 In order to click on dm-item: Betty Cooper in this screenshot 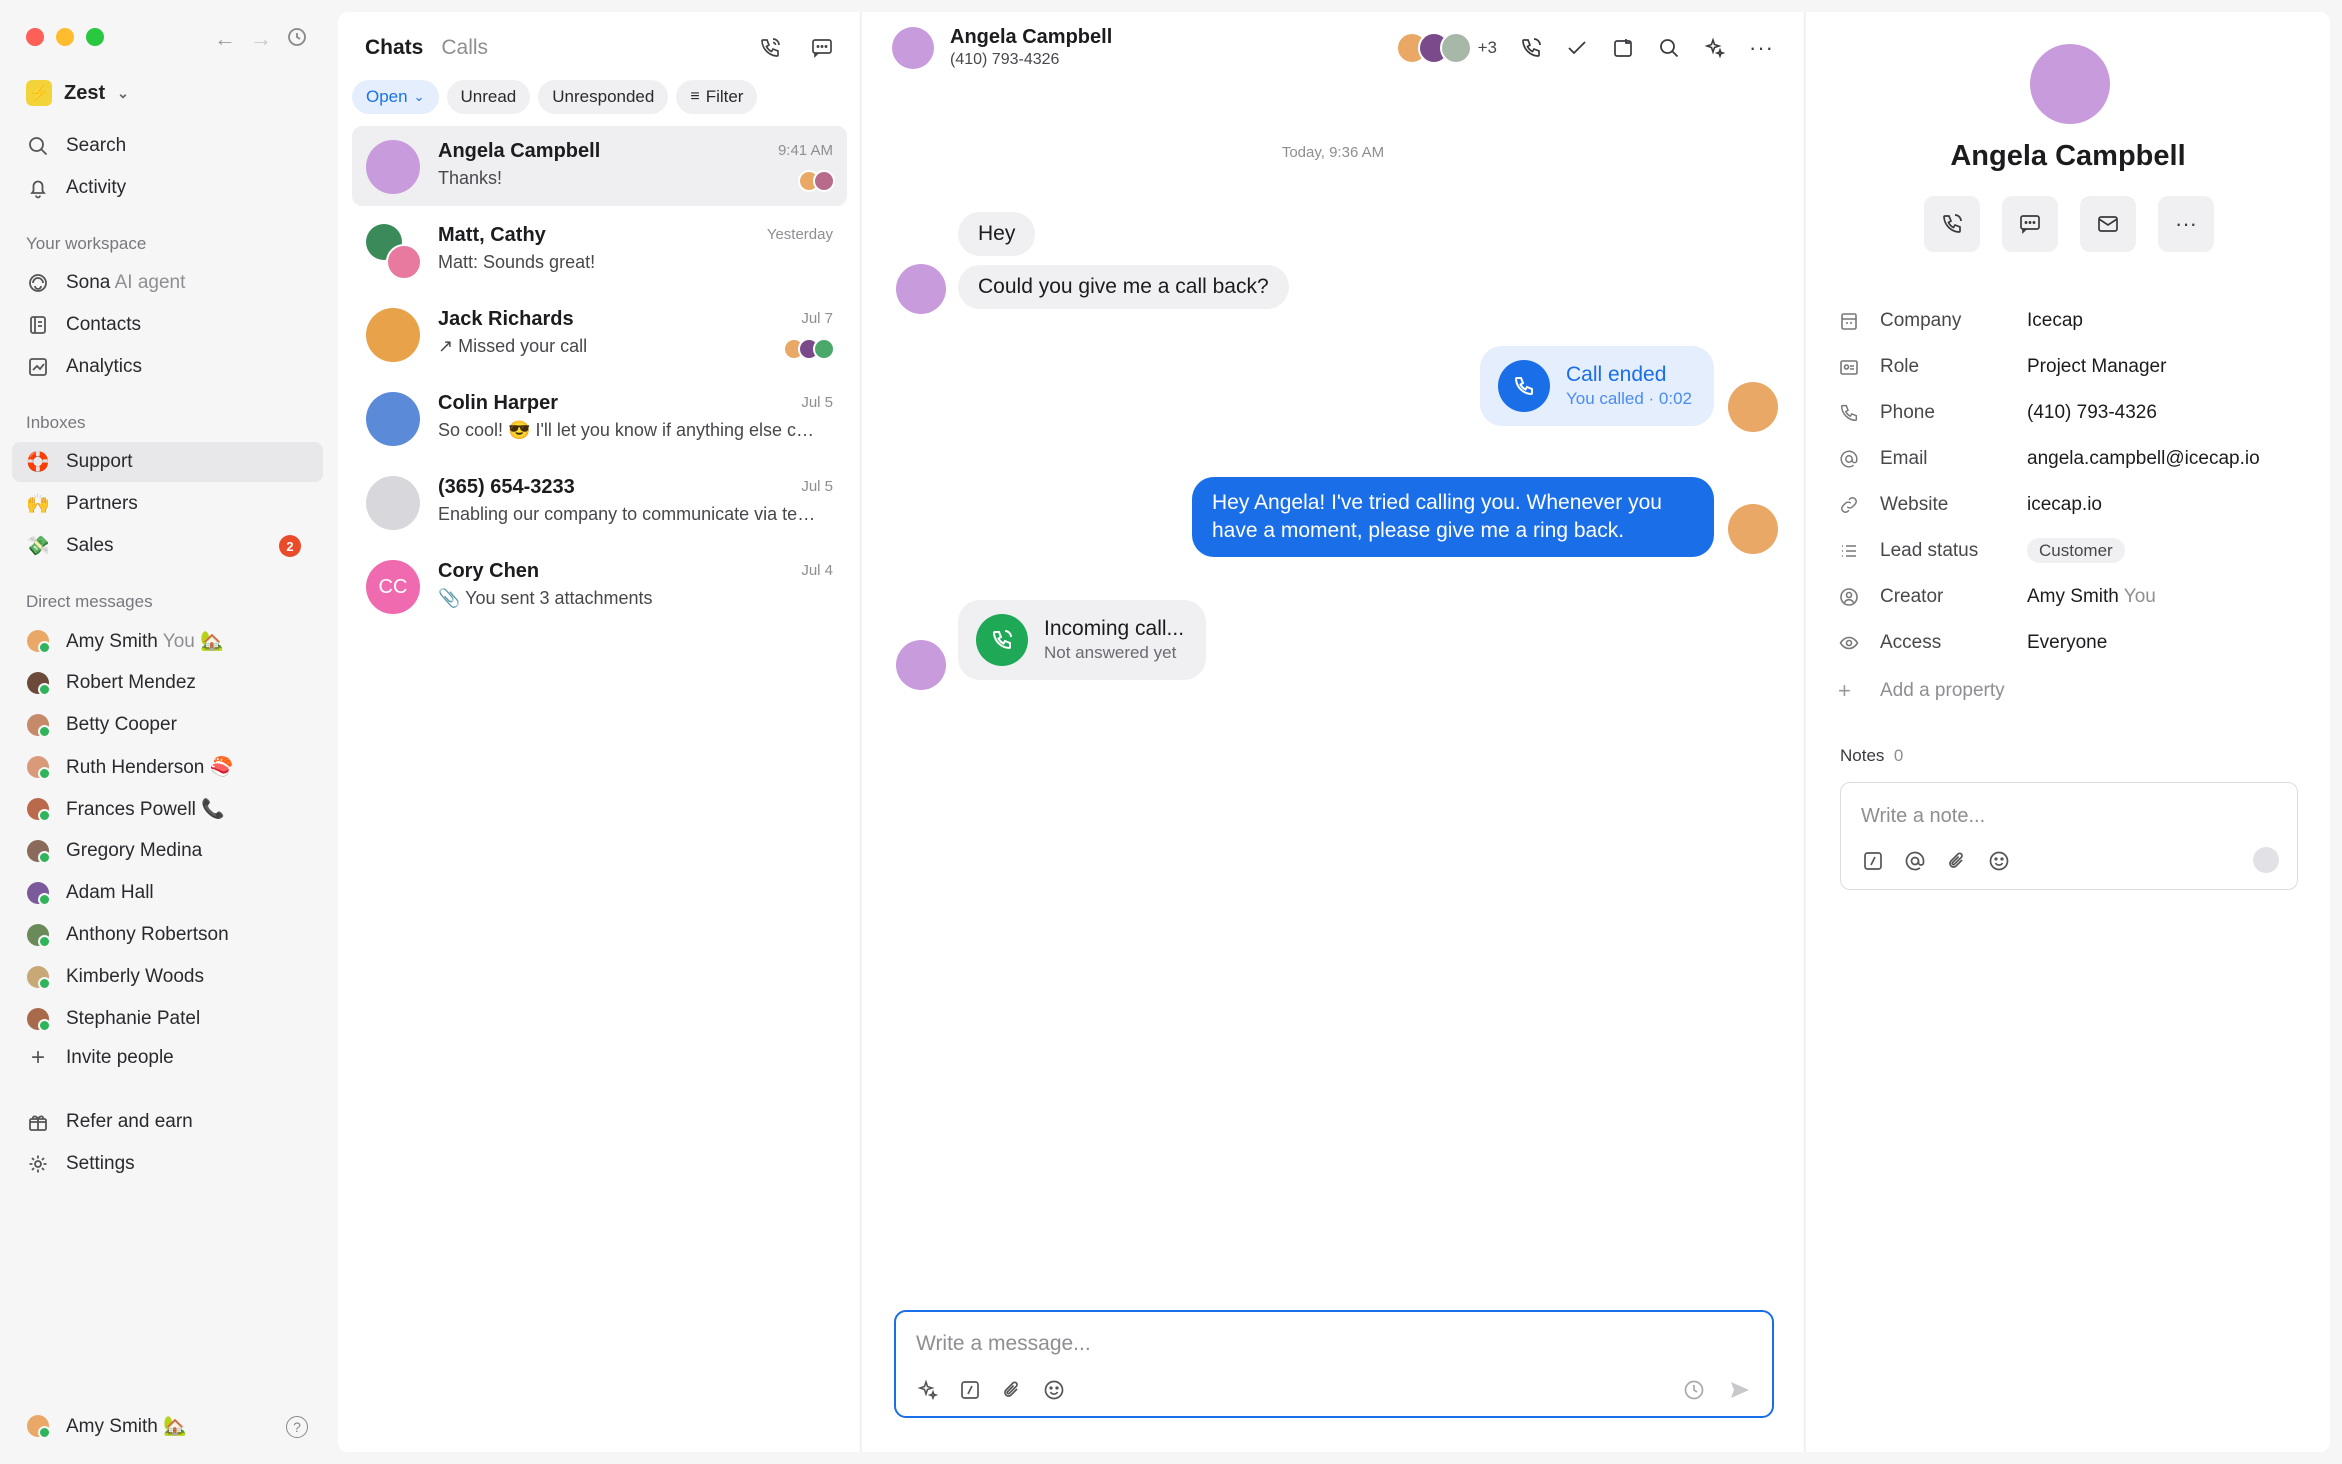, I will do `click(167, 725)`.